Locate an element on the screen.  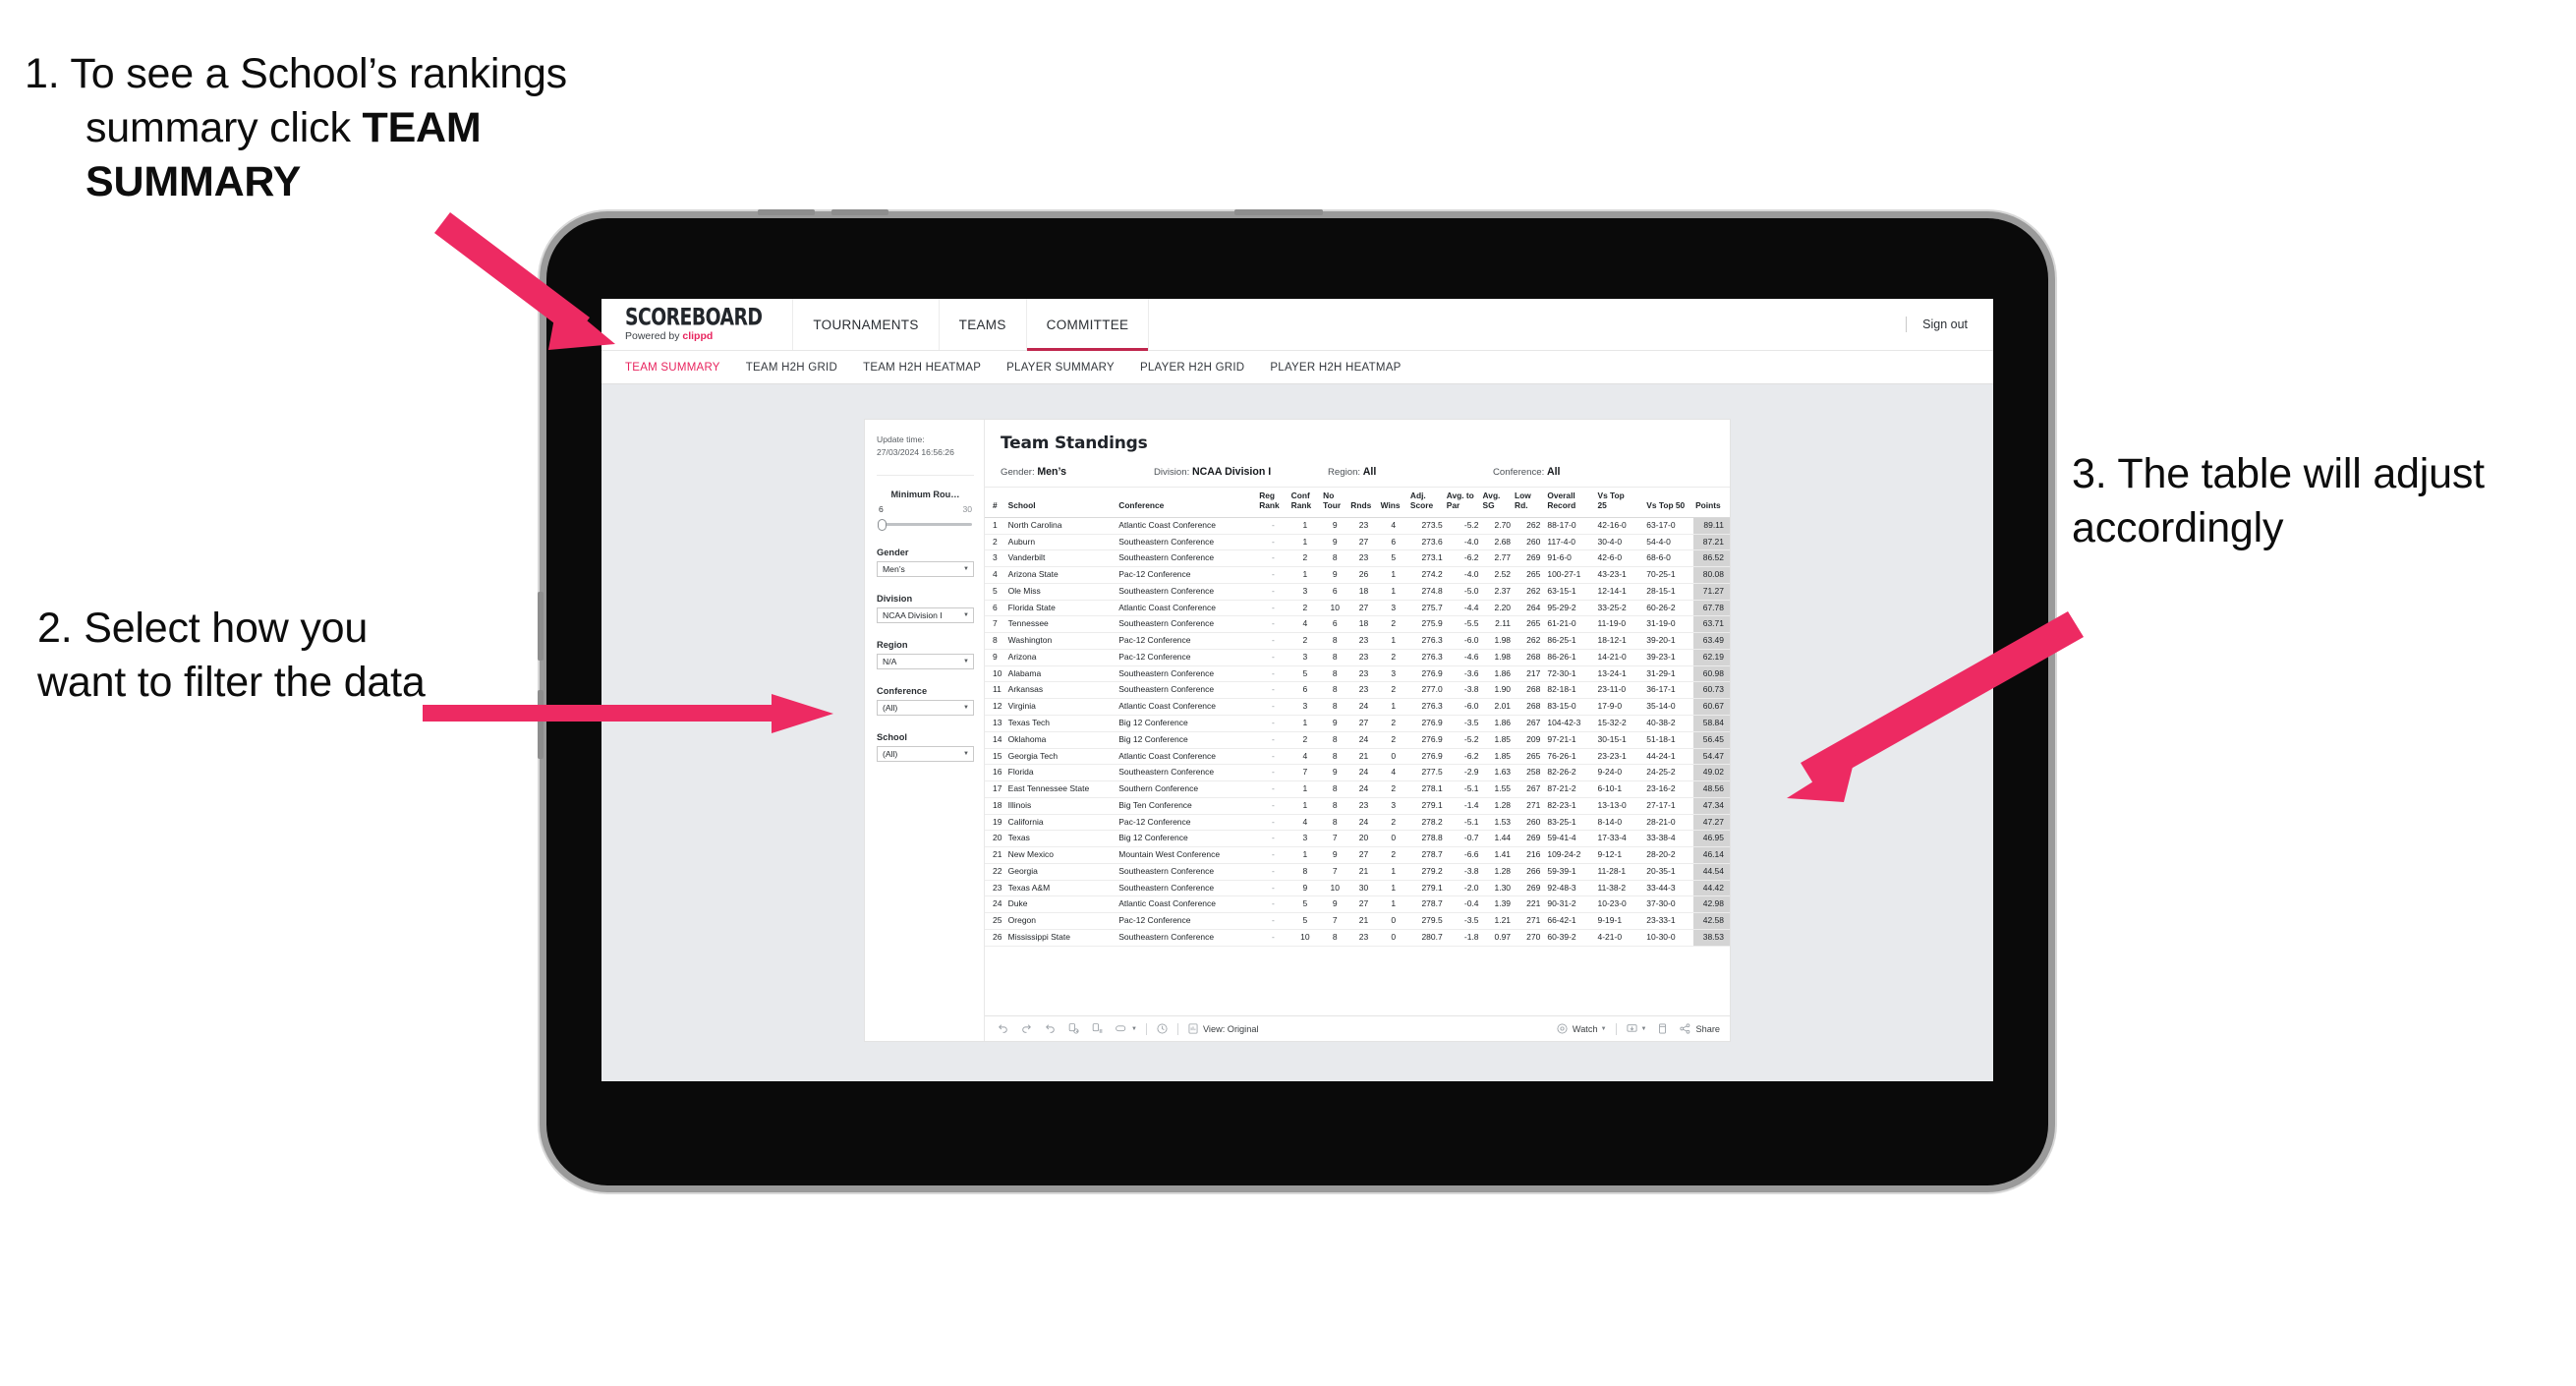
filter-gender-value: Men’s is located at coordinates (894, 569).